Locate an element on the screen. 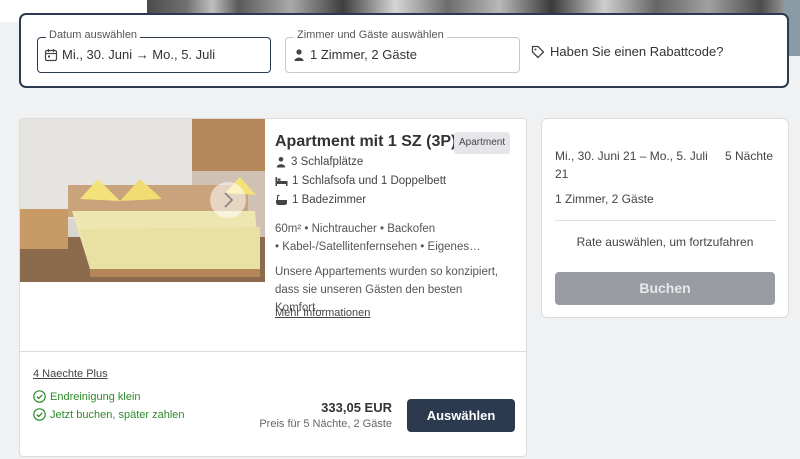 This screenshot has width=800, height=459. rate-perk: Jetzt buchen, später zahlen is located at coordinates (109, 414).